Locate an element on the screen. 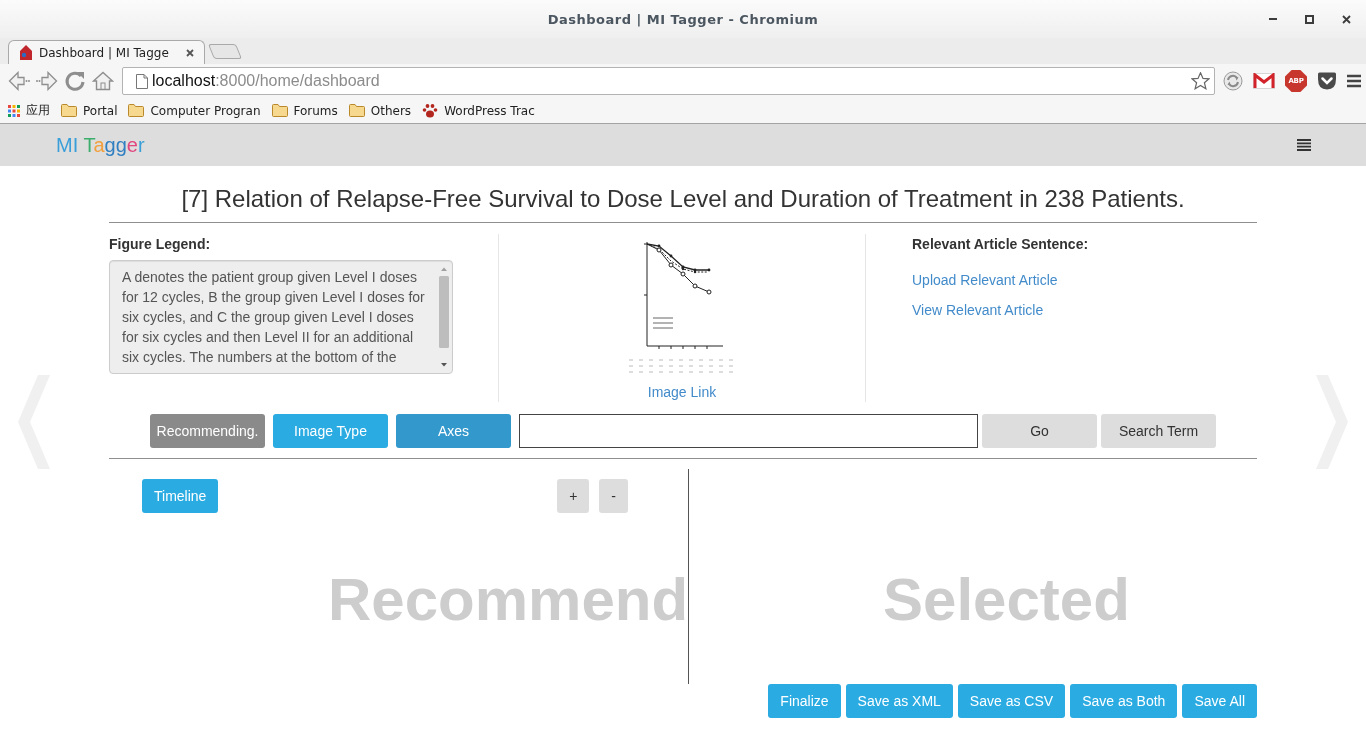 The width and height of the screenshot is (1366, 741). save-button: Save All is located at coordinates (1219, 701).